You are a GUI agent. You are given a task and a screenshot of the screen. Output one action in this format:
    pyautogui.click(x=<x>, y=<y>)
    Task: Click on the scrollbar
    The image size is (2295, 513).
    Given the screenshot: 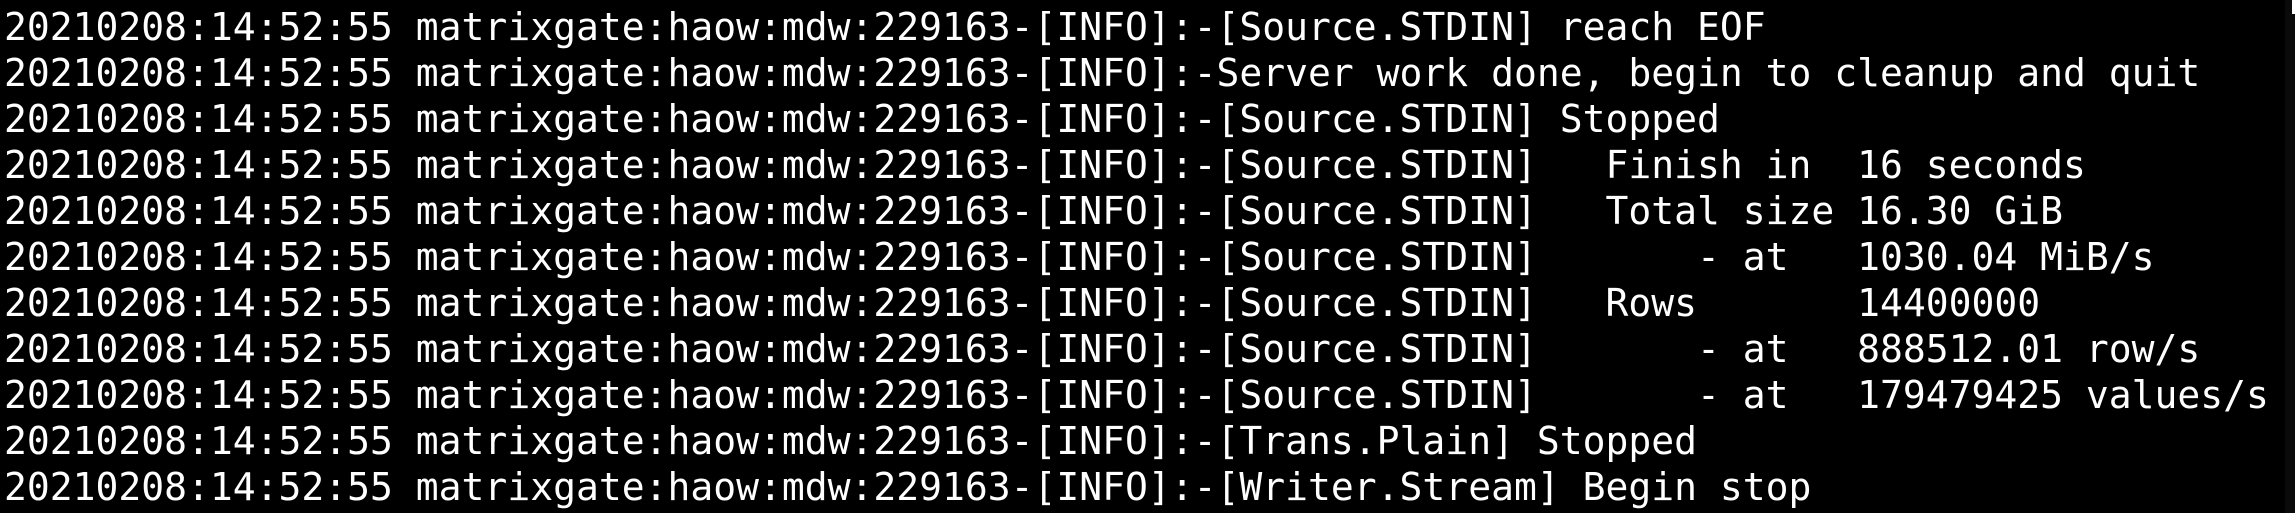 What is the action you would take?
    pyautogui.click(x=2290, y=256)
    